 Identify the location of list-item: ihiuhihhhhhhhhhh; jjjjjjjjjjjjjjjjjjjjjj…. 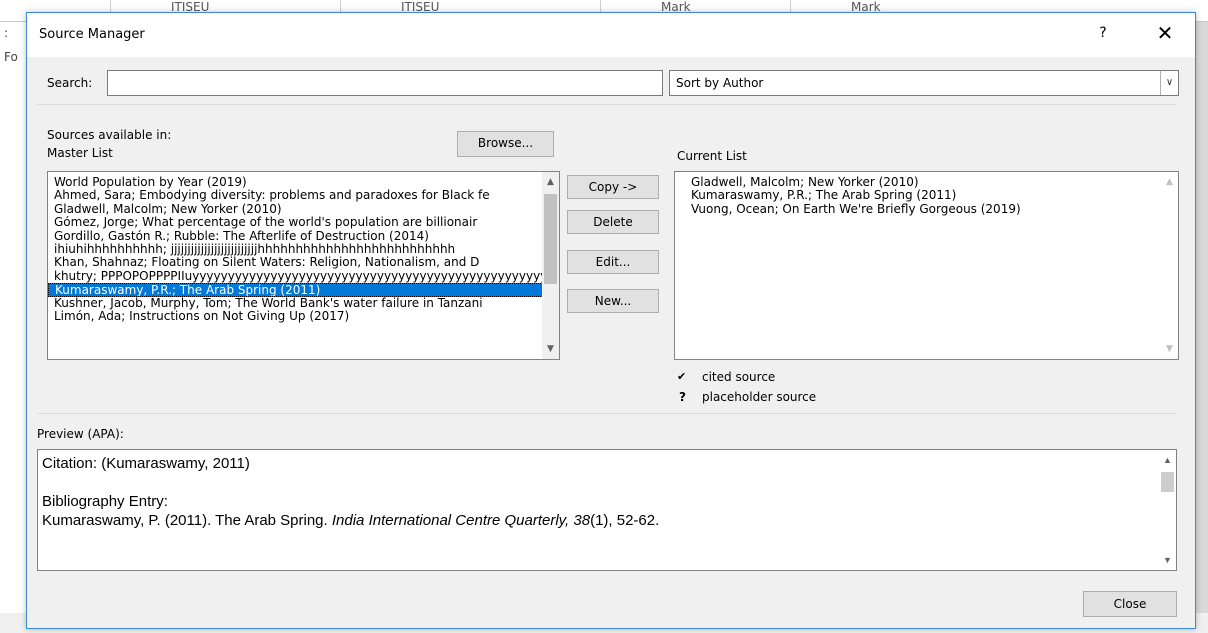
(303, 249).